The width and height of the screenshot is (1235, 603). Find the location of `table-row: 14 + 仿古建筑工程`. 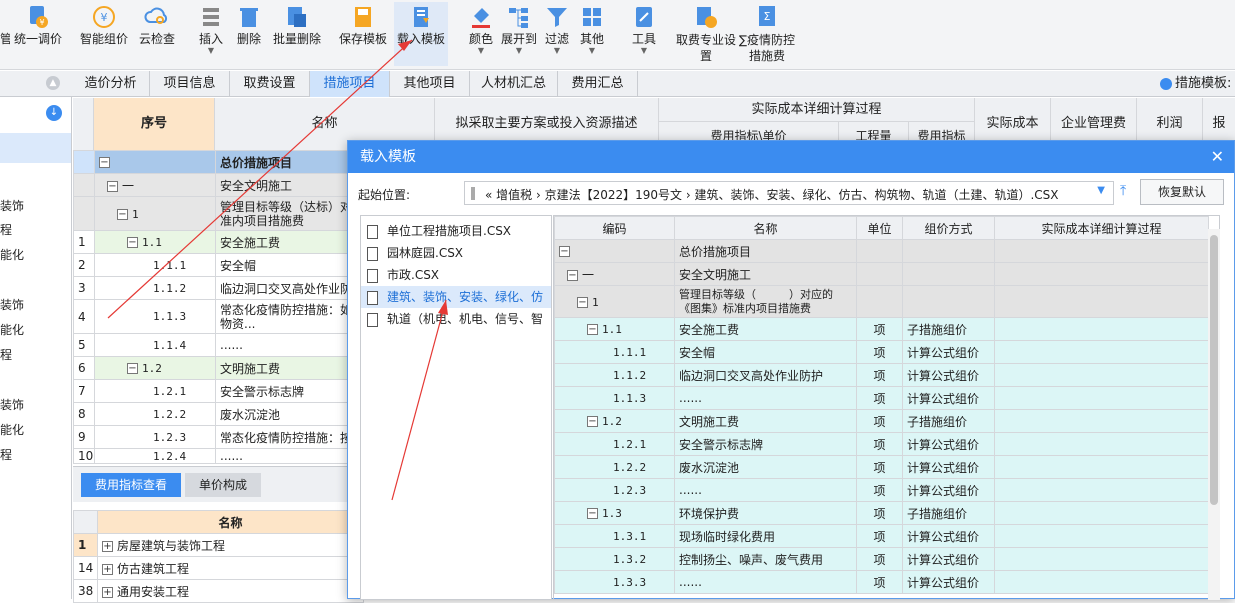

table-row: 14 + 仿古建筑工程 is located at coordinates (218, 568).